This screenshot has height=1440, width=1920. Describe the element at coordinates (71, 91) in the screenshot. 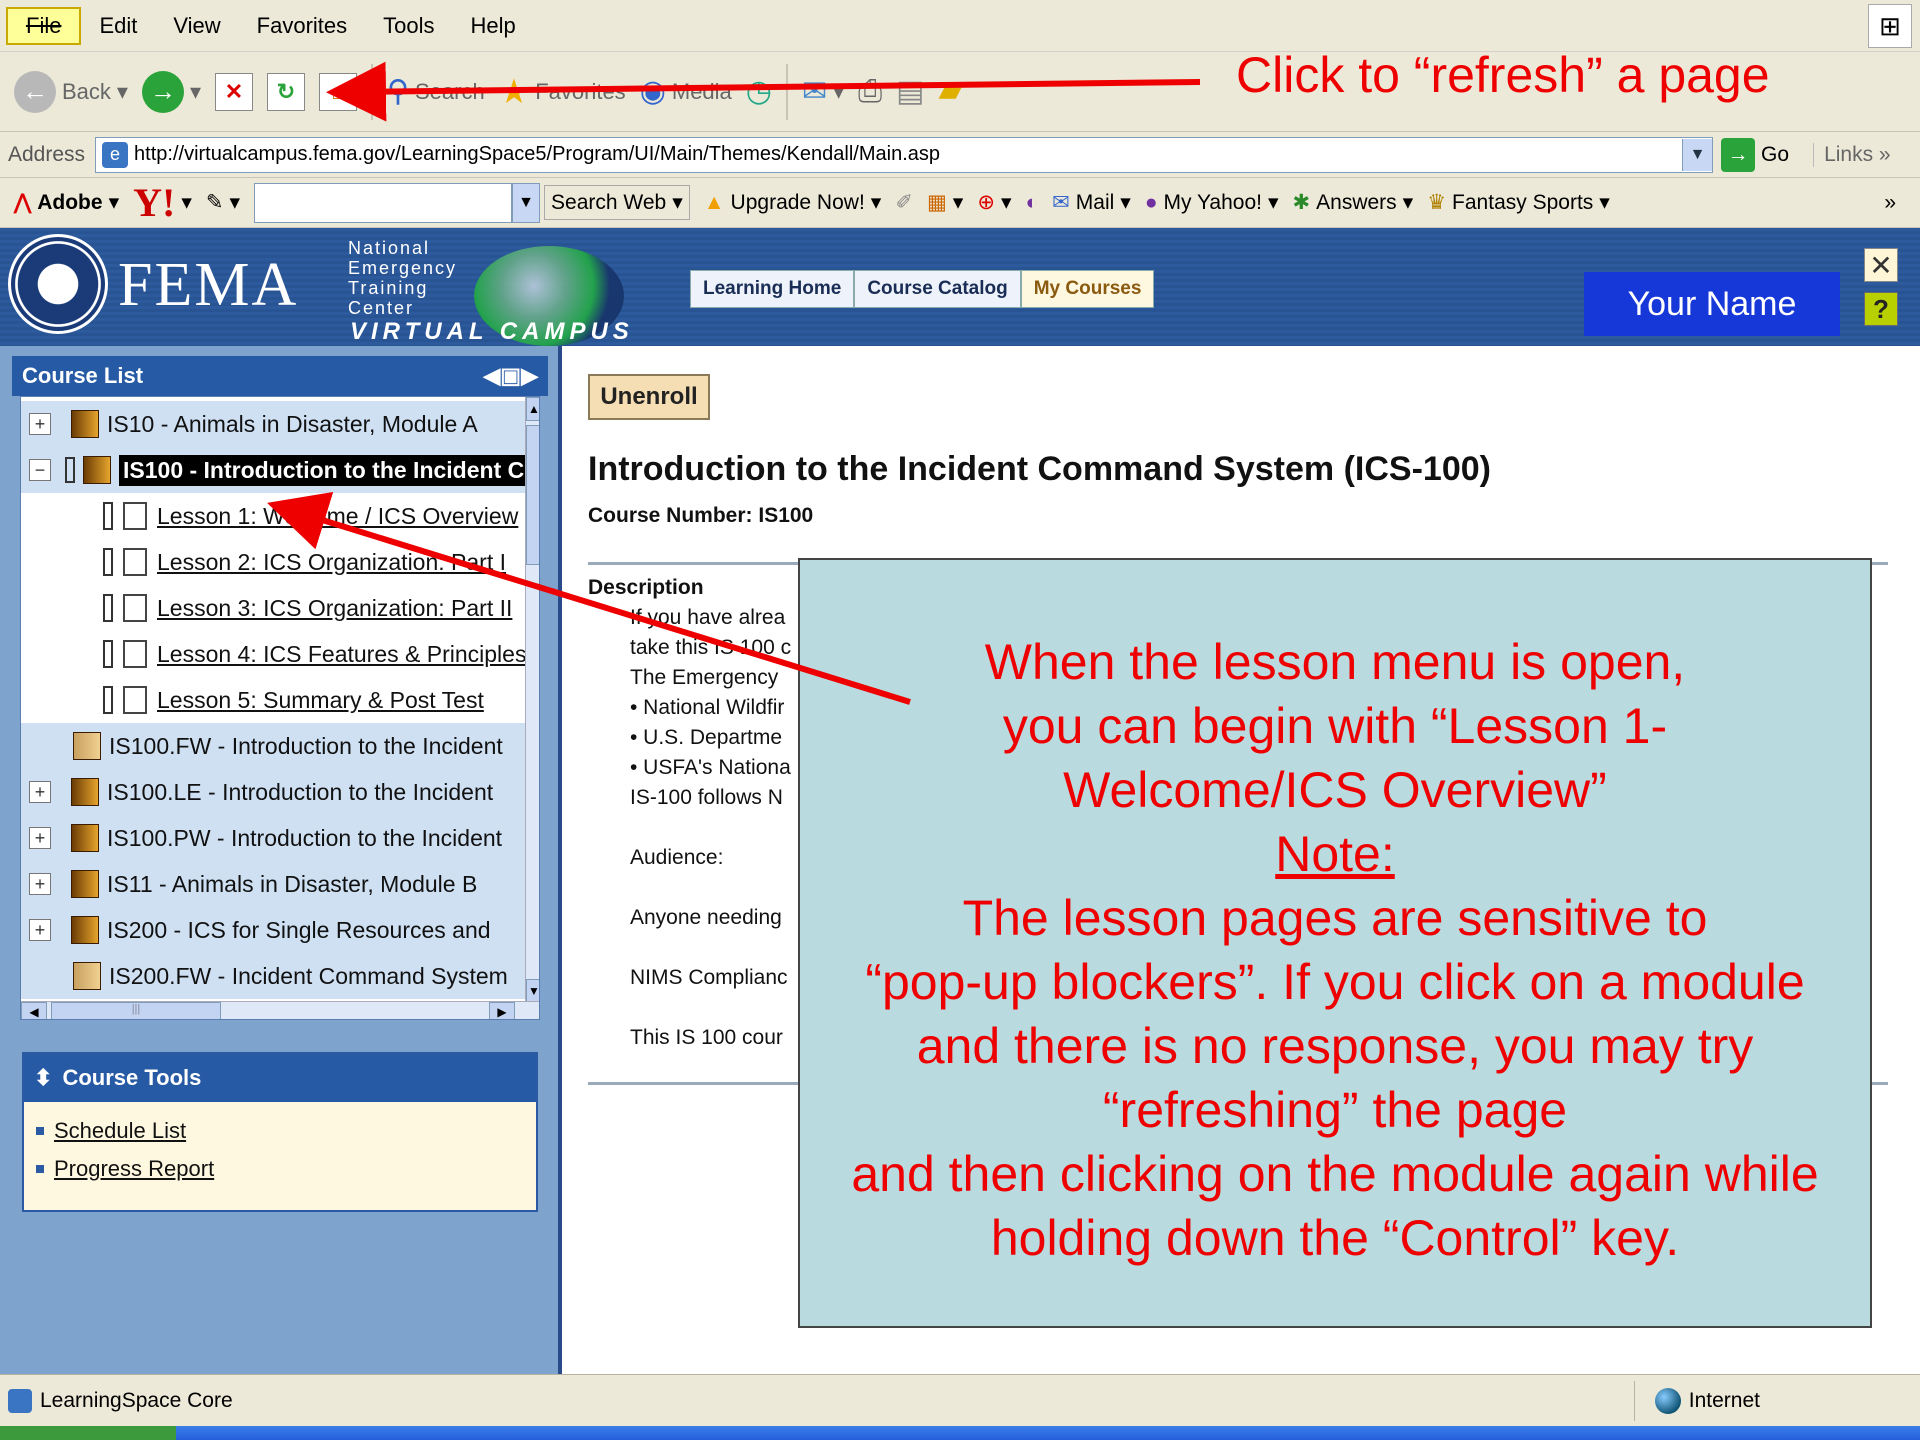

I see `back-button: ← Back ▾` at that location.